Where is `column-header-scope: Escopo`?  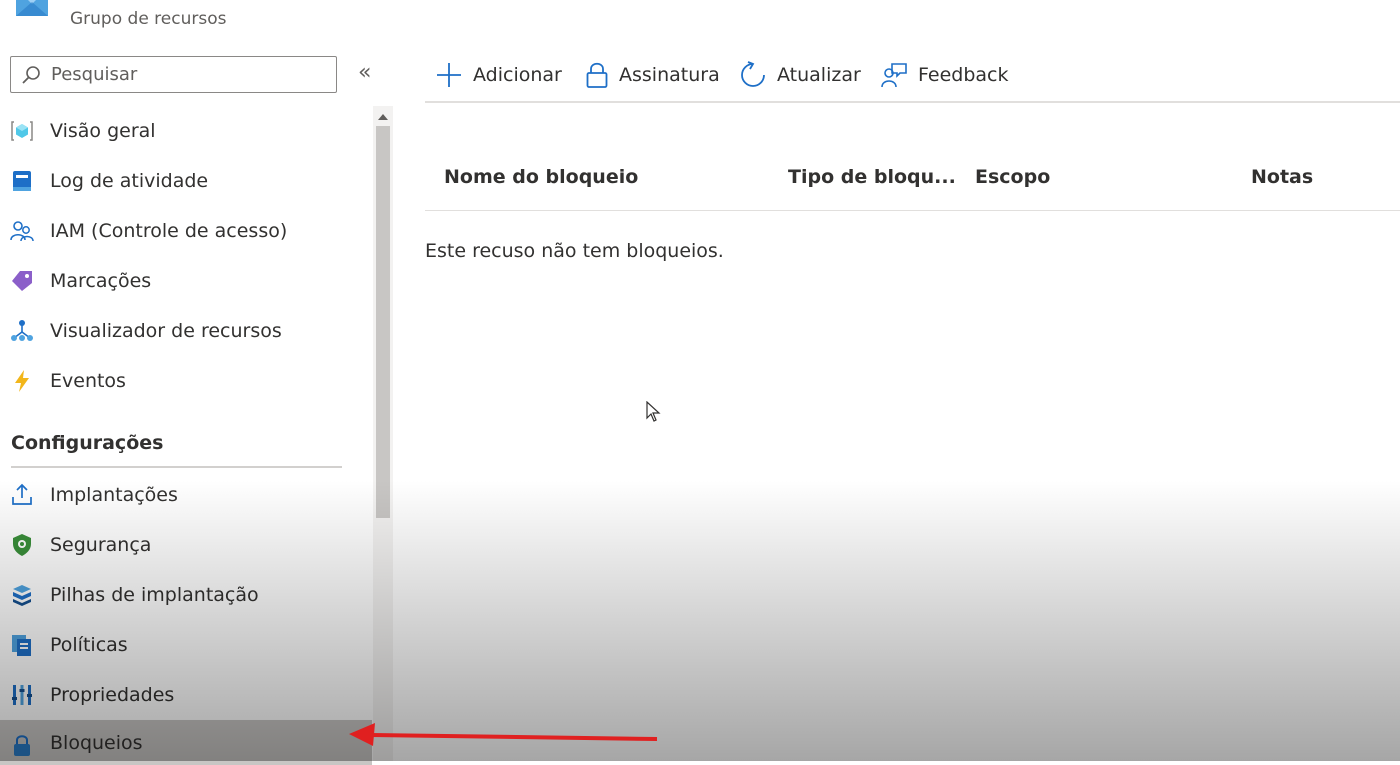 column-header-scope: Escopo is located at coordinates (1012, 177).